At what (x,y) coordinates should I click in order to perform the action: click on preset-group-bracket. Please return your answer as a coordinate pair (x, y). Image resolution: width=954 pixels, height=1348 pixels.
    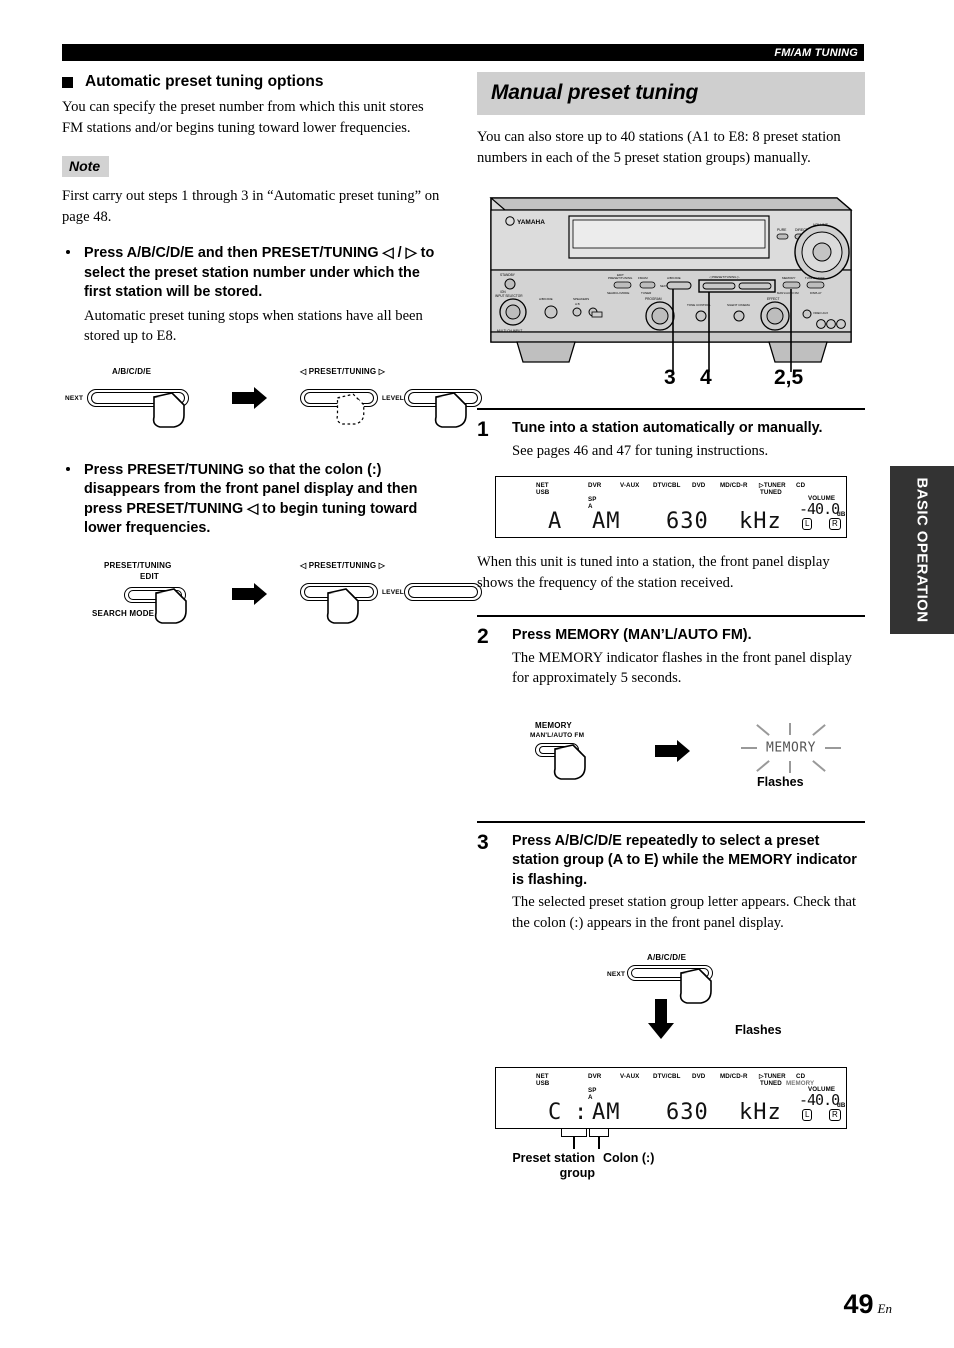
    Looking at the image, I should click on (574, 1133).